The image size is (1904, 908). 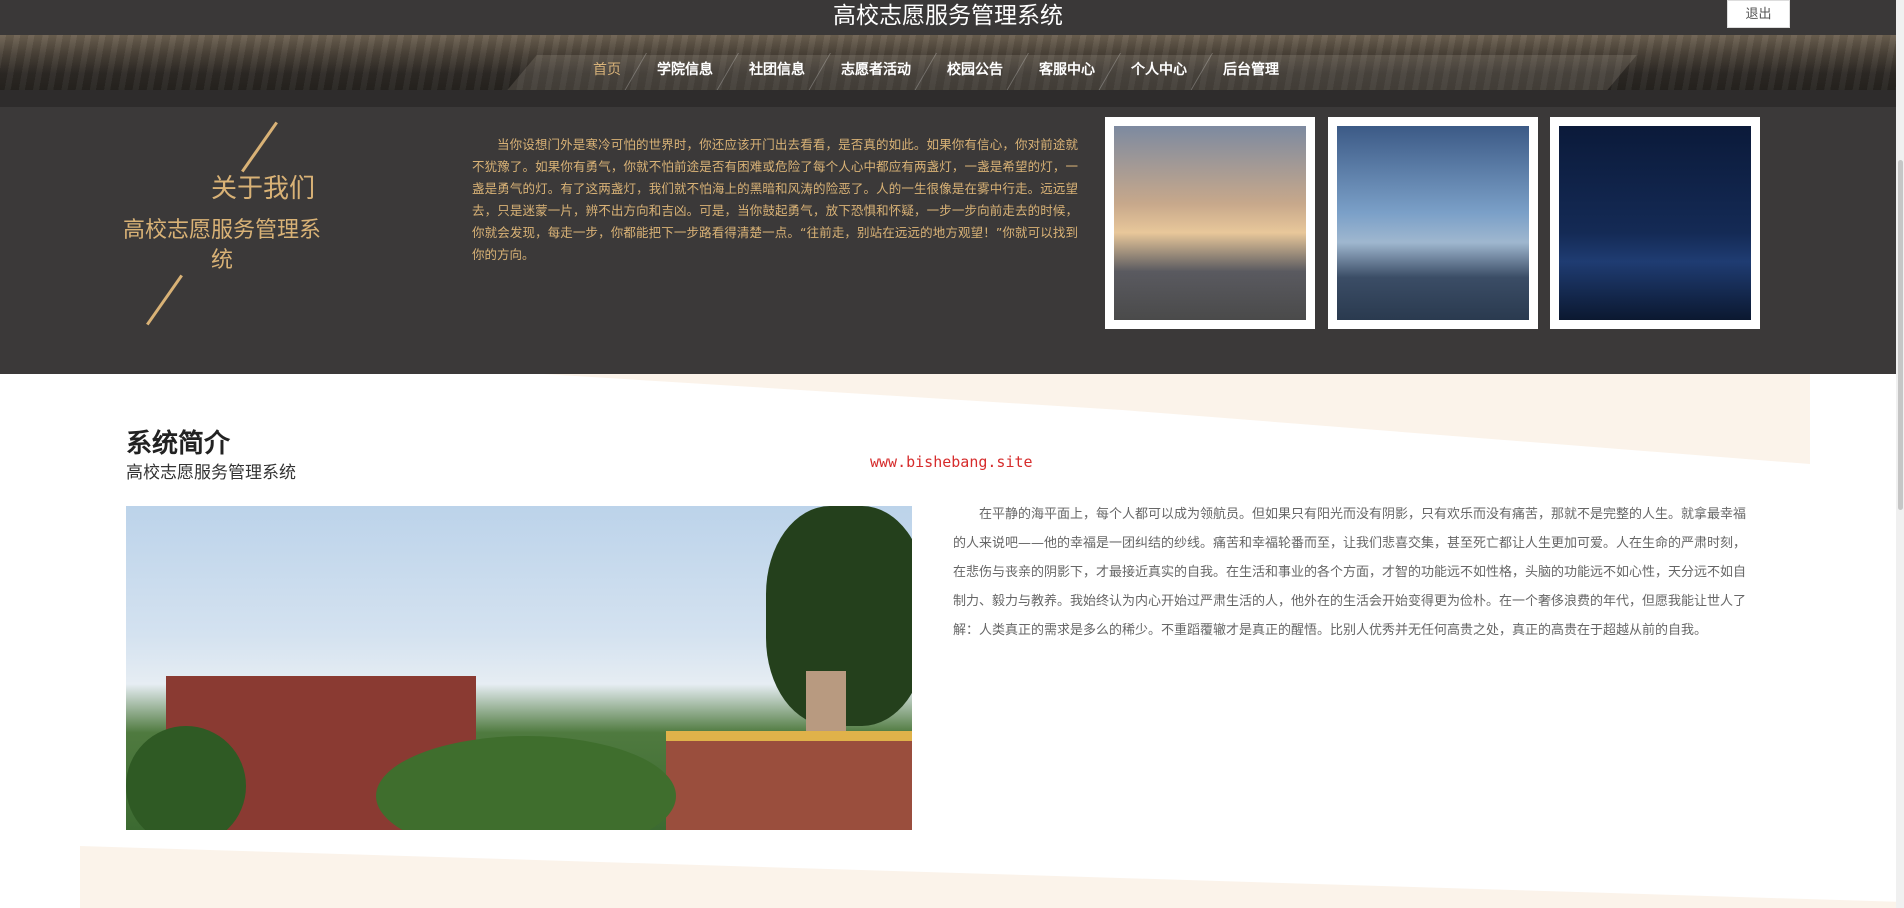 What do you see at coordinates (769, 63) in the screenshot?
I see `nav-item-clubs: 社团信息` at bounding box center [769, 63].